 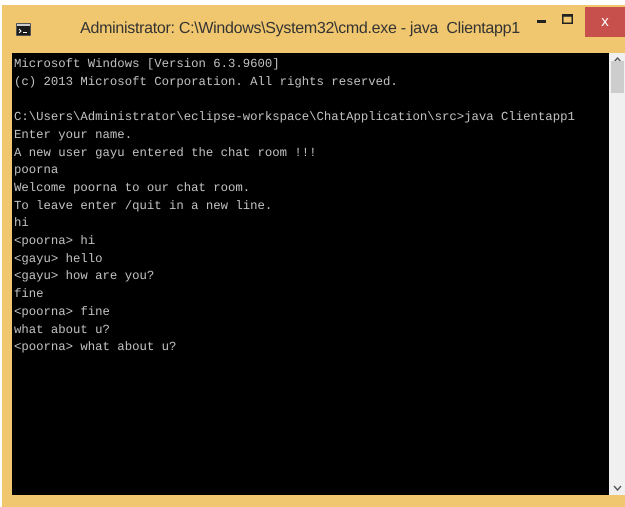 What do you see at coordinates (206, 82) in the screenshot?
I see `console-line: (c) 2013 Microsoft Corporation. All rights reserved.` at bounding box center [206, 82].